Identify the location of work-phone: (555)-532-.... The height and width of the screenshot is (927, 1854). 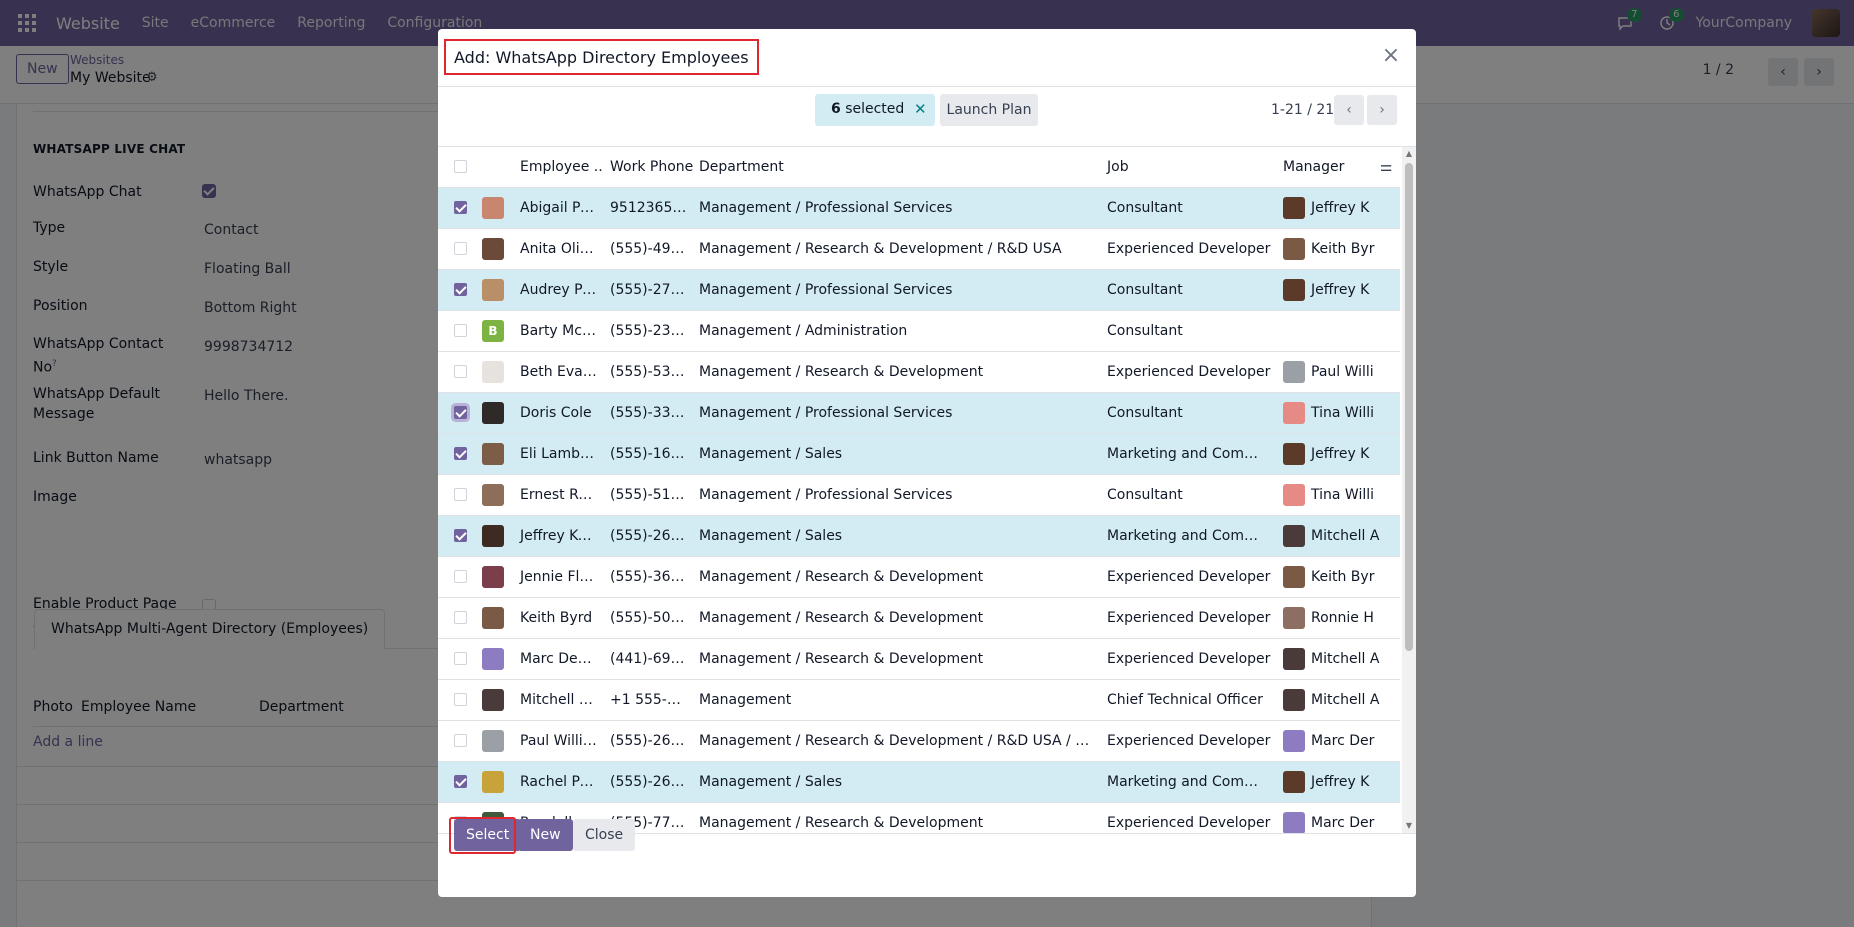
(648, 372).